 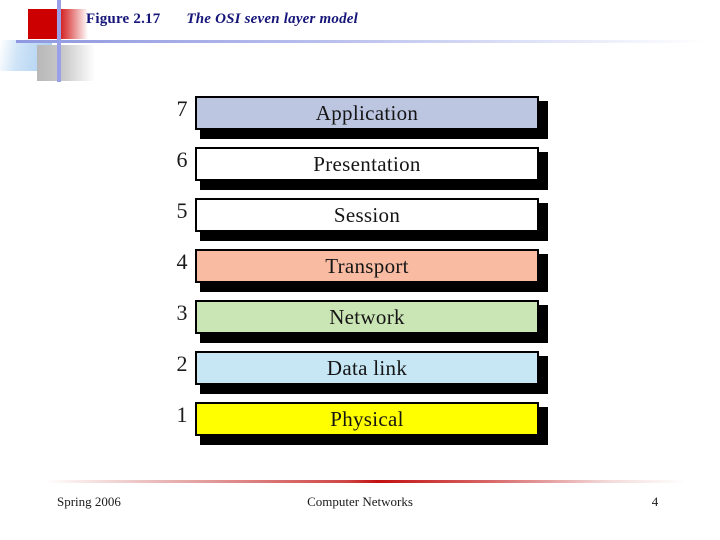 I want to click on gray-gradient-square, so click(x=66, y=63).